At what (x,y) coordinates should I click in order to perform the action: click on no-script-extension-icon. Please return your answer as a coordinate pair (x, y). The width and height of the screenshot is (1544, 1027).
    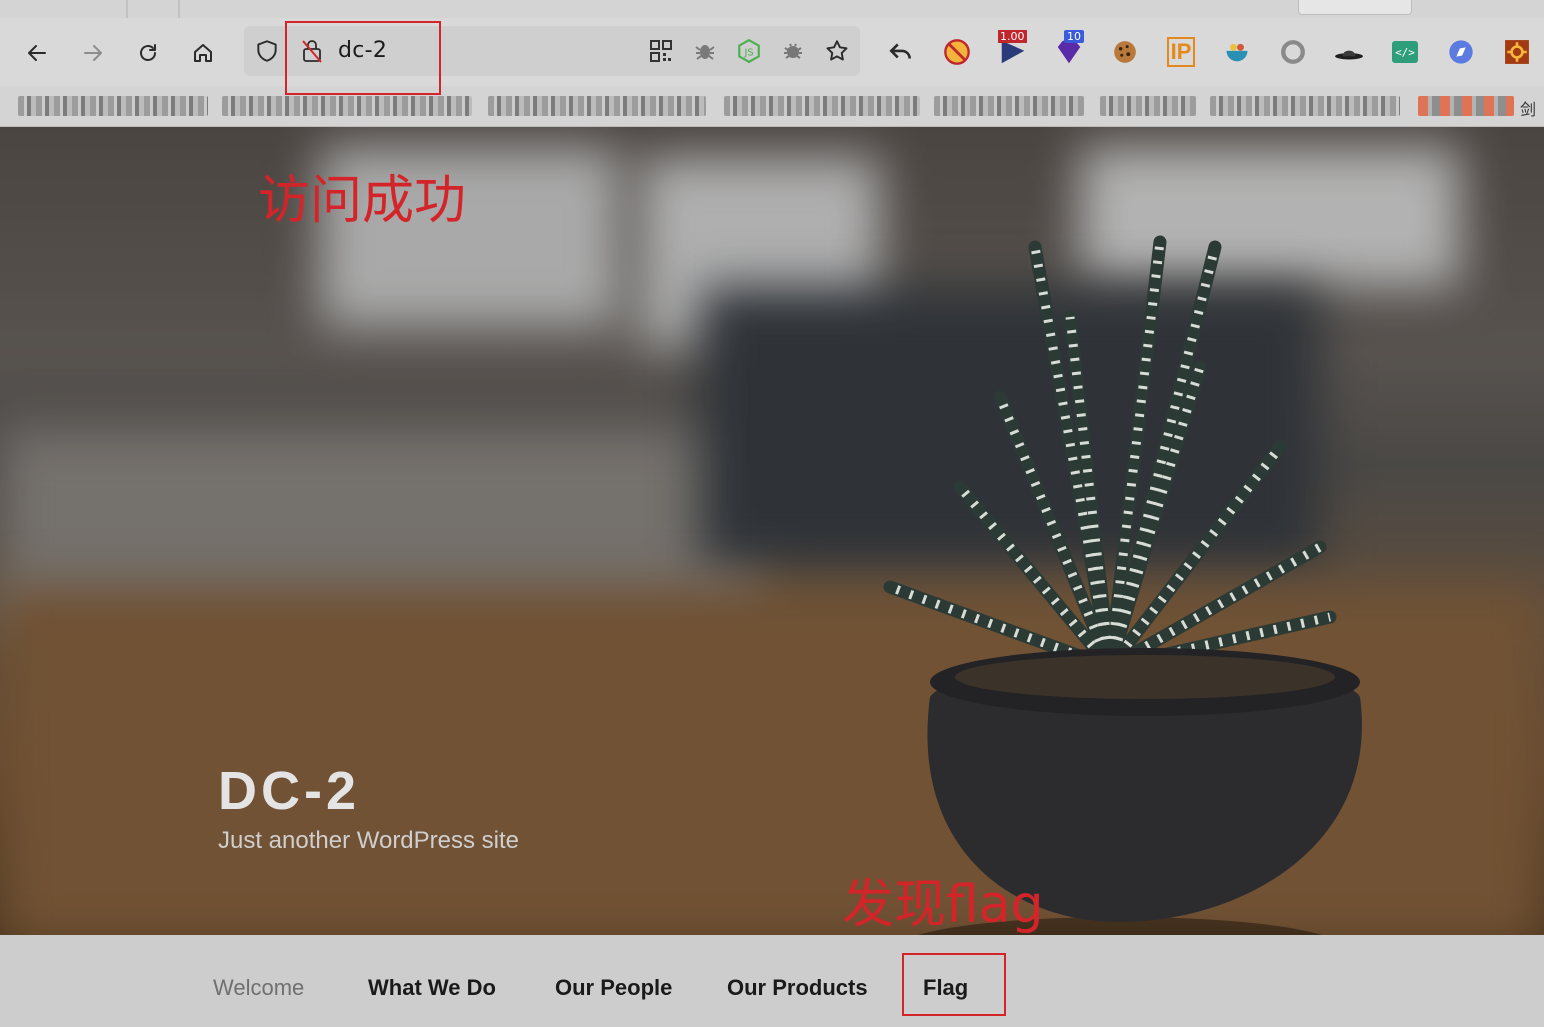
    Looking at the image, I should click on (957, 52).